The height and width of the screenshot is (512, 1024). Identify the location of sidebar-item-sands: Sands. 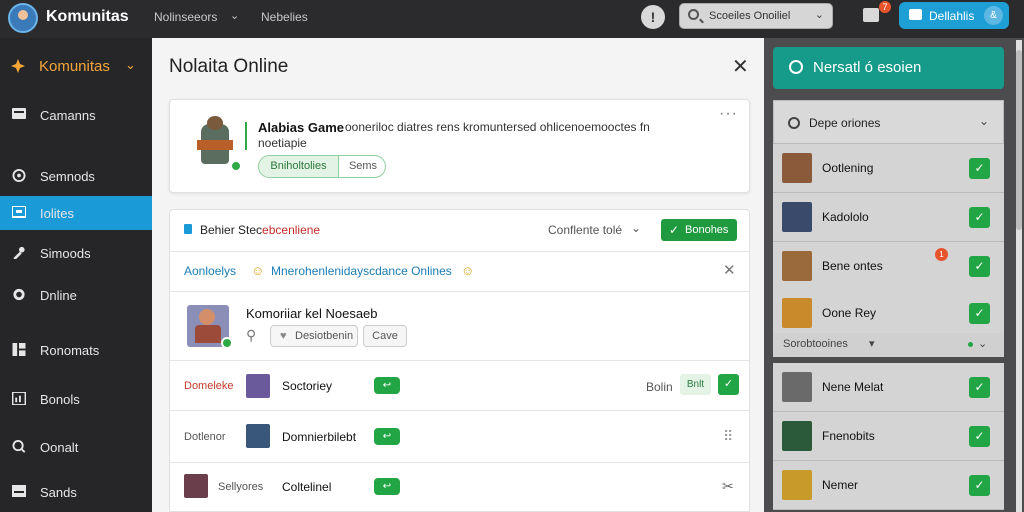
(76, 492).